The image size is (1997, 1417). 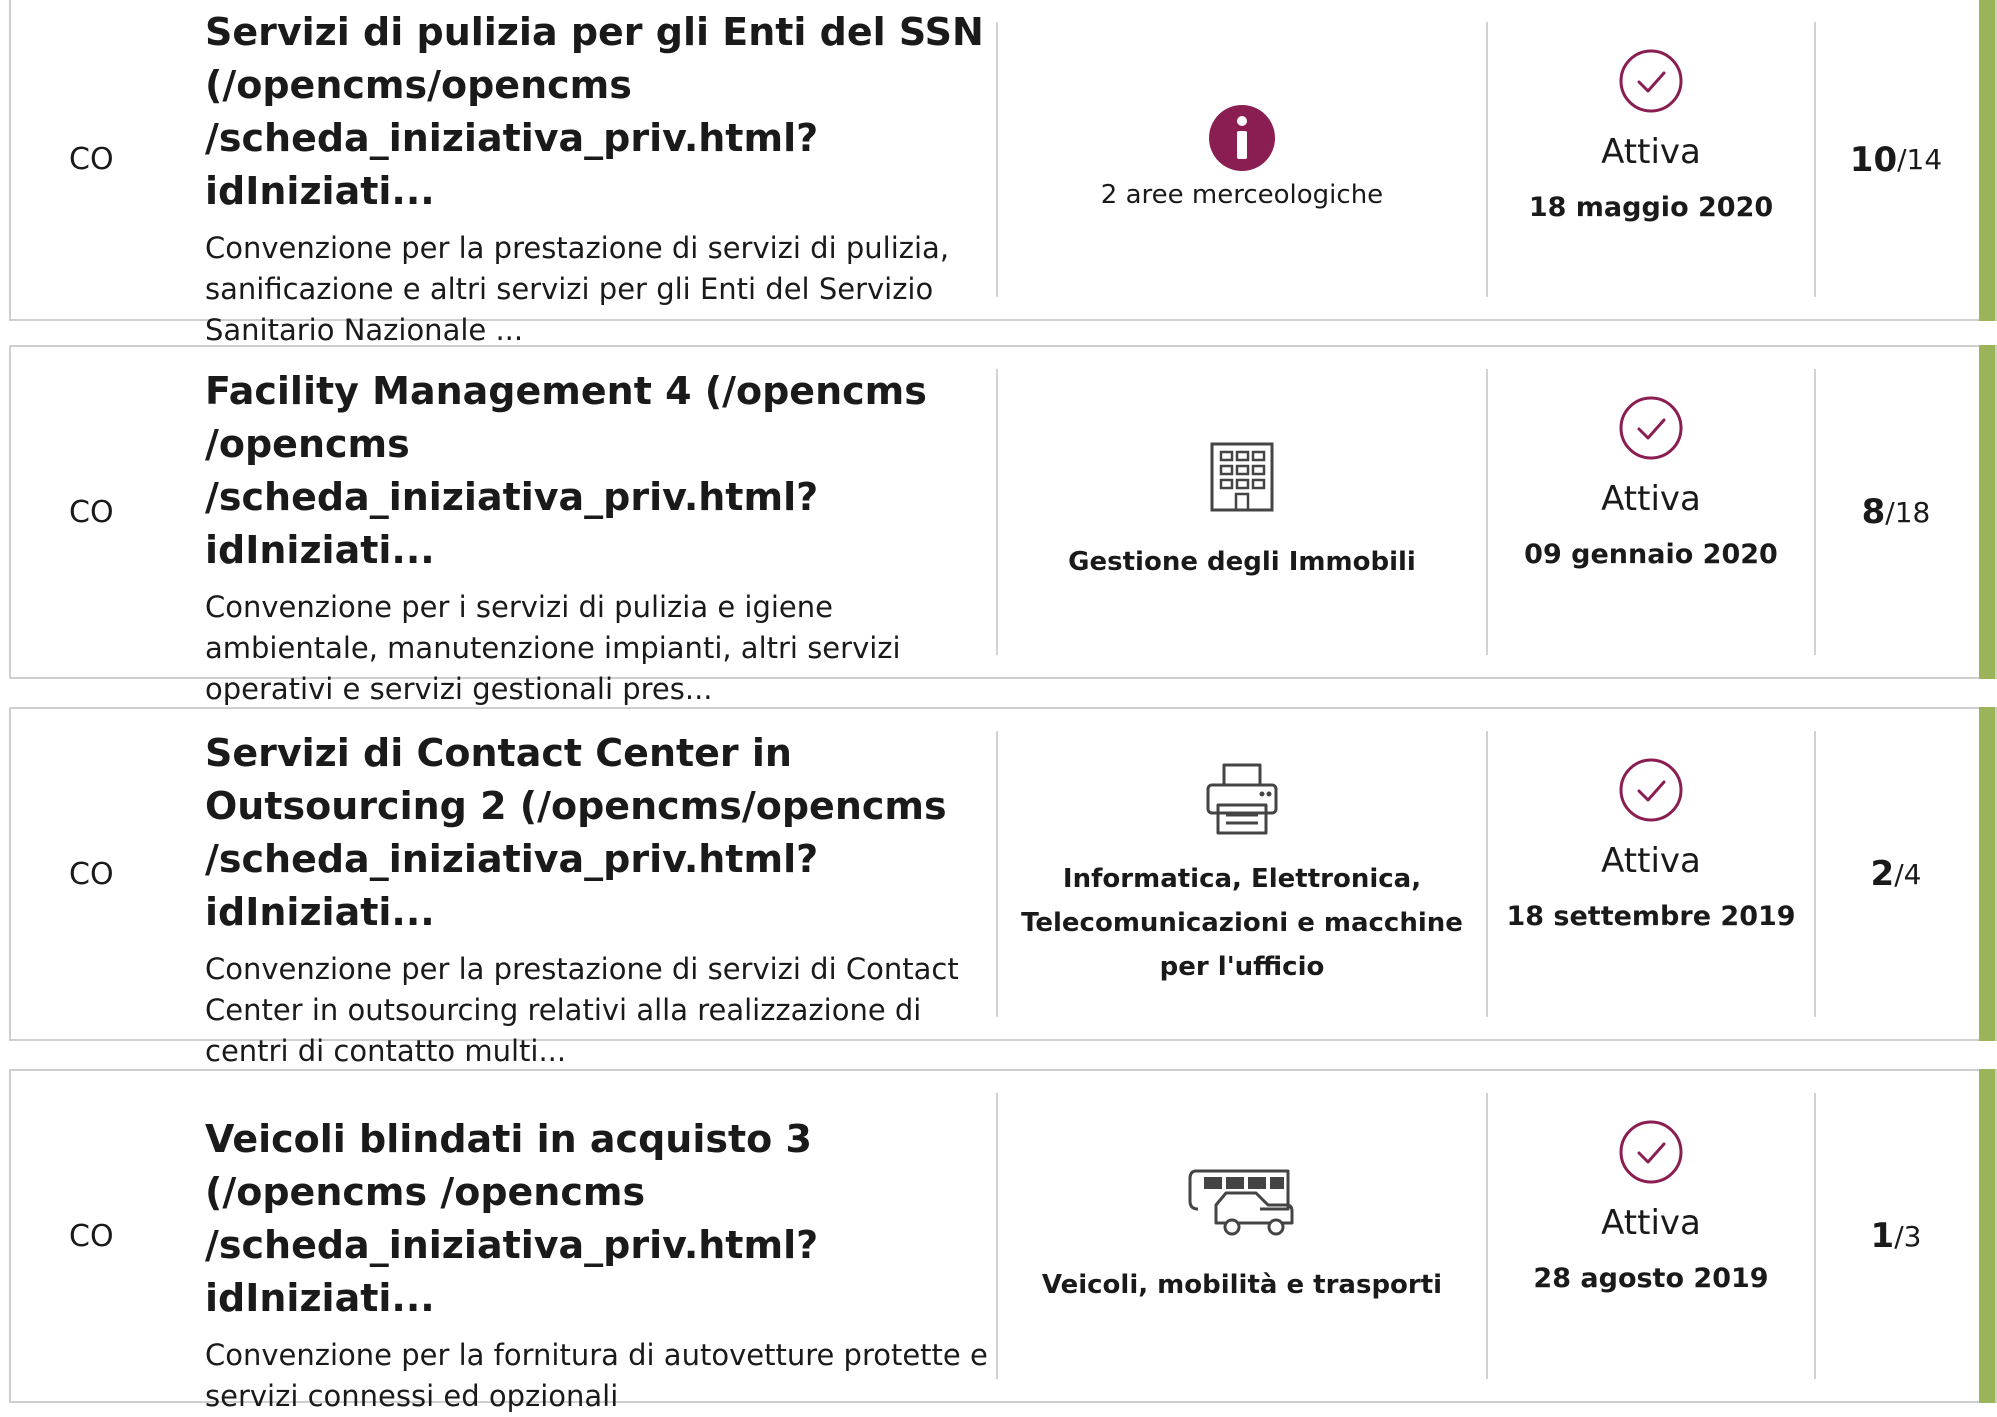 I want to click on count-current: 2, so click(x=1882, y=874).